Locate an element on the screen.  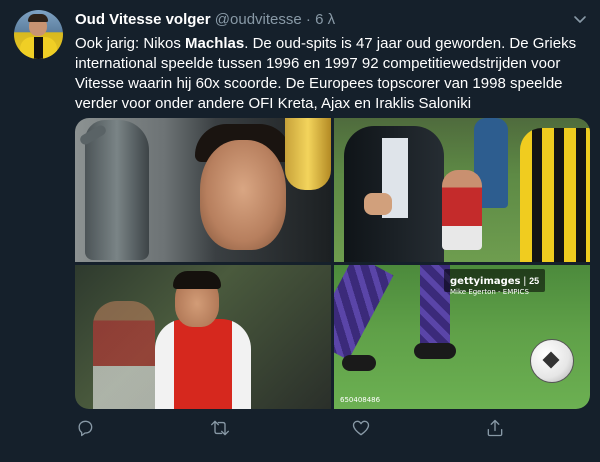
timestamp: 6 λ is located at coordinates (325, 19).